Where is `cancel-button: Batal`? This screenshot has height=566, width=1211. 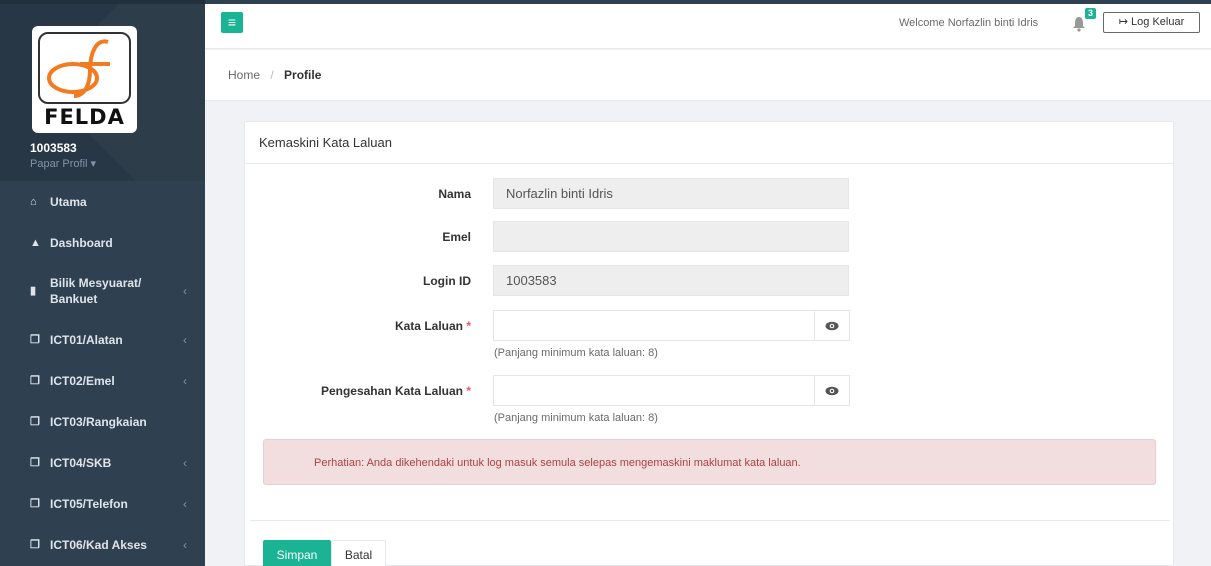 cancel-button: Batal is located at coordinates (358, 553).